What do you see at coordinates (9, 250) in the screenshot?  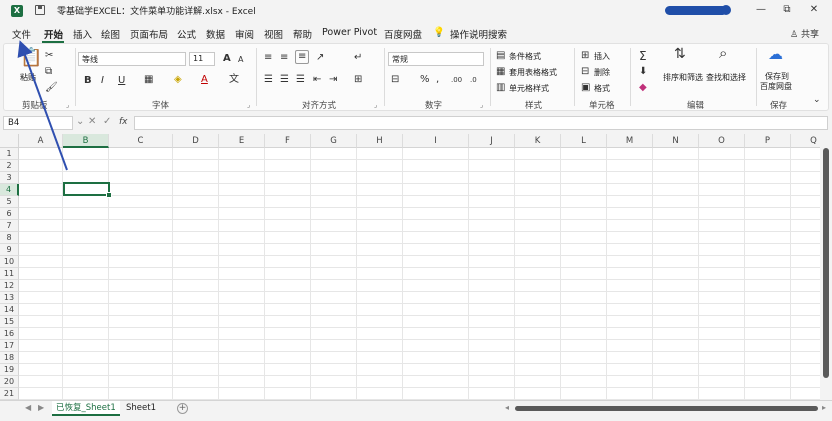 I see `row-header-9: 9` at bounding box center [9, 250].